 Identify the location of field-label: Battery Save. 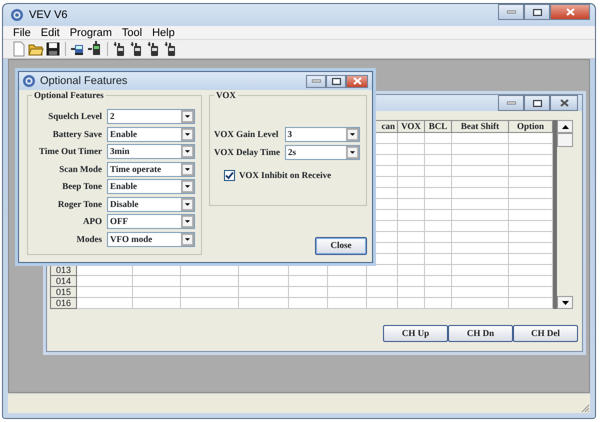
(77, 134).